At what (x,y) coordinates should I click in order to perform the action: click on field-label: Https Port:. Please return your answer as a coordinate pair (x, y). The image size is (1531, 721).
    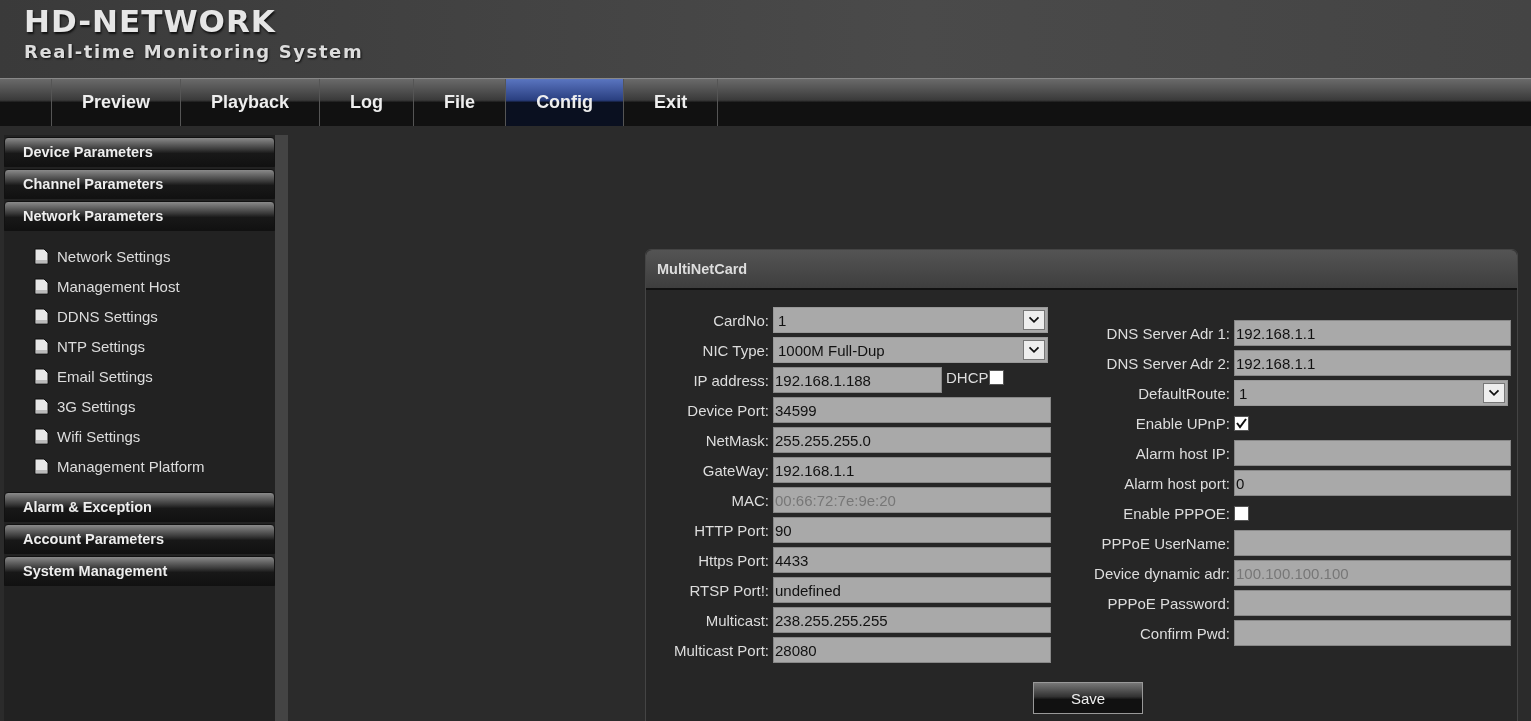
    Looking at the image, I should click on (733, 560).